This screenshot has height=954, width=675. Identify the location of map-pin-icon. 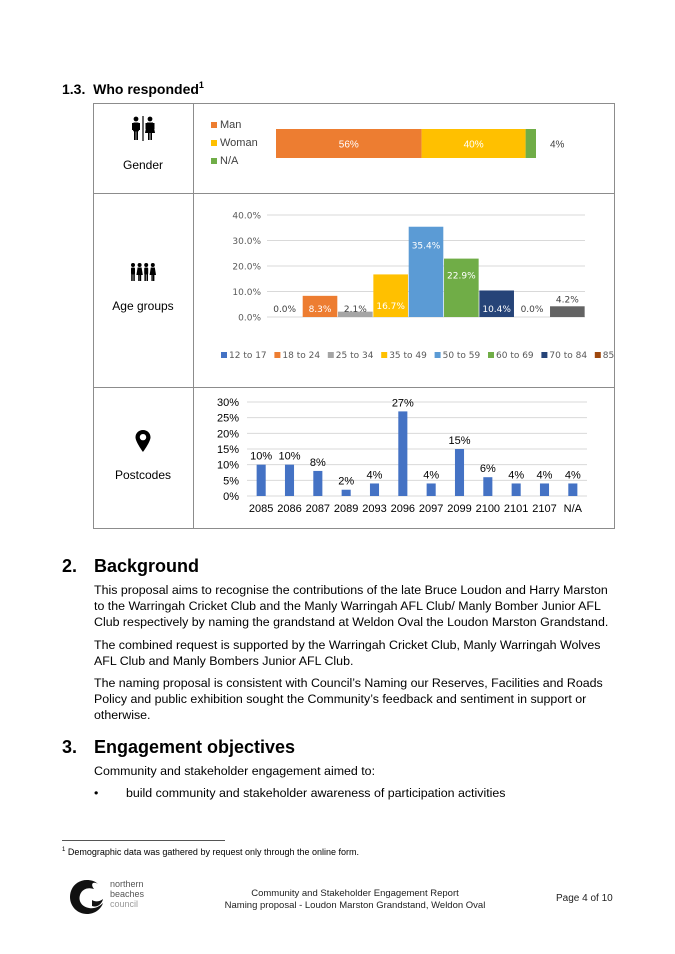
(143, 443).